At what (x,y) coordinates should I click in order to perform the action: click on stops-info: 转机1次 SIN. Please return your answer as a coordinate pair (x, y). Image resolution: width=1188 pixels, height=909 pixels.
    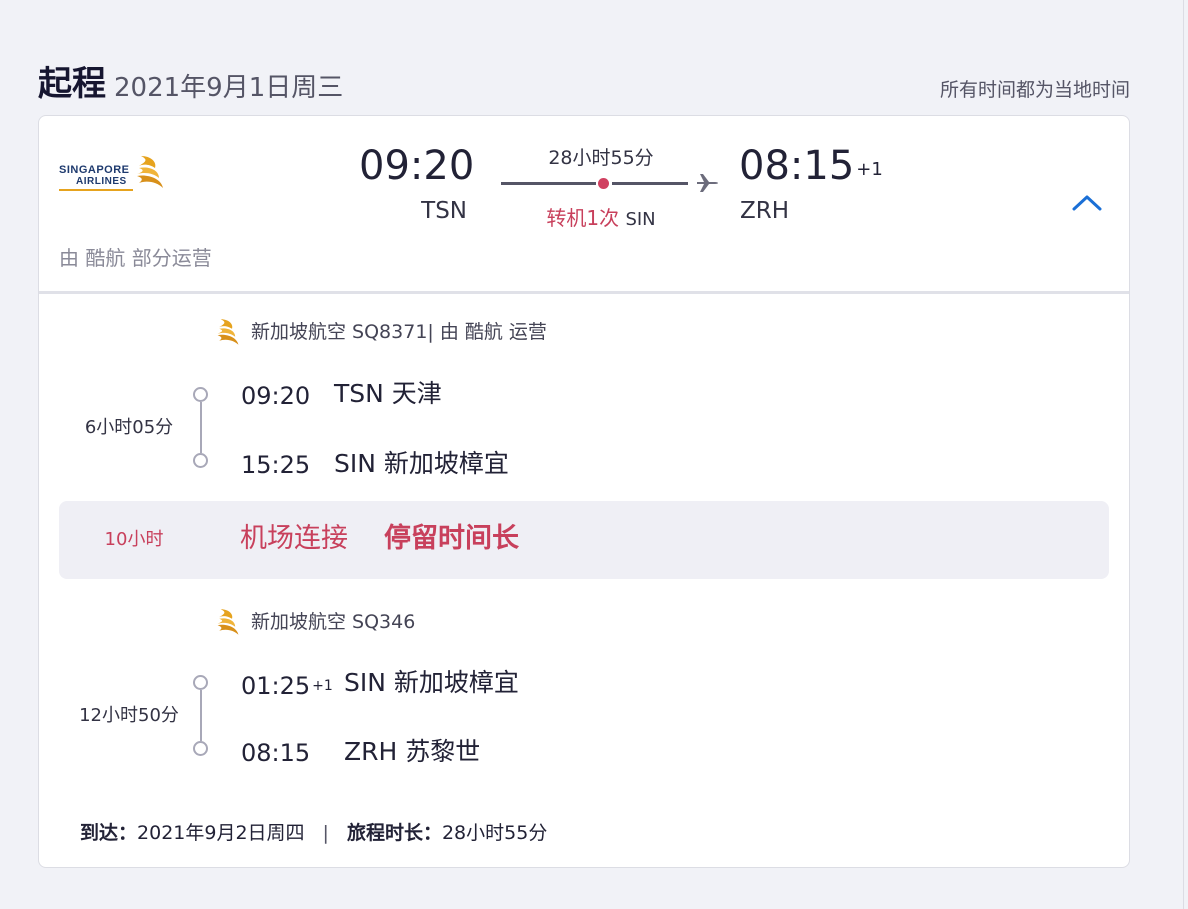
    Looking at the image, I should click on (601, 219).